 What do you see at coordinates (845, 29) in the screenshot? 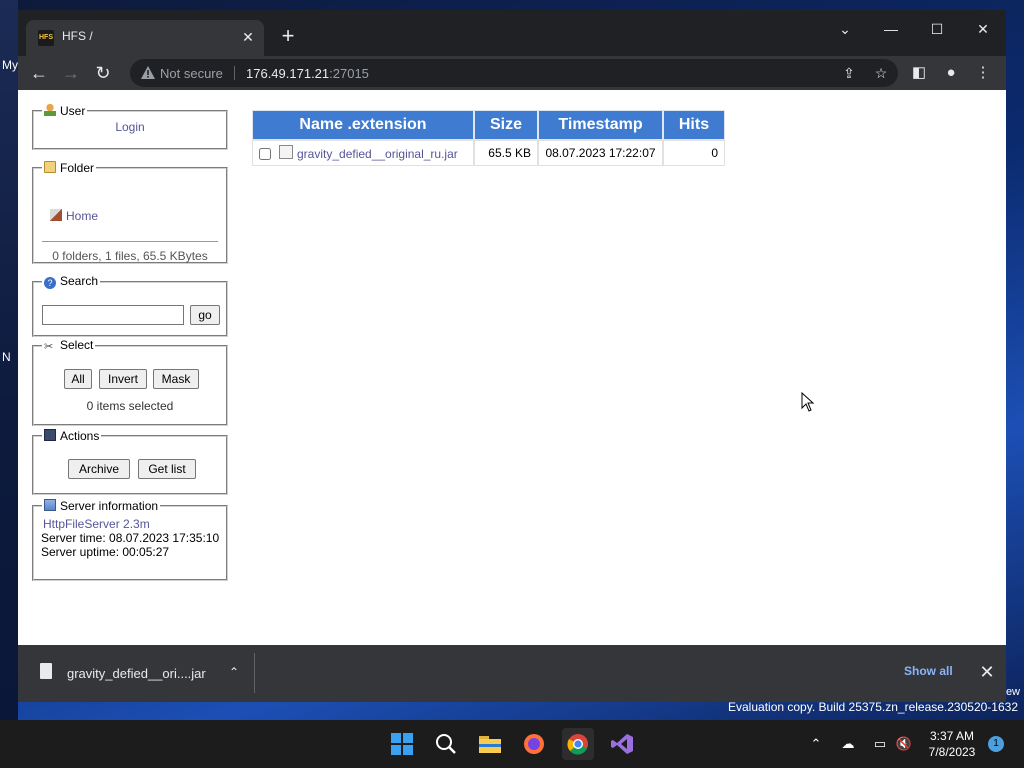
I see `tab-search-chevron-icon: ⌄` at bounding box center [845, 29].